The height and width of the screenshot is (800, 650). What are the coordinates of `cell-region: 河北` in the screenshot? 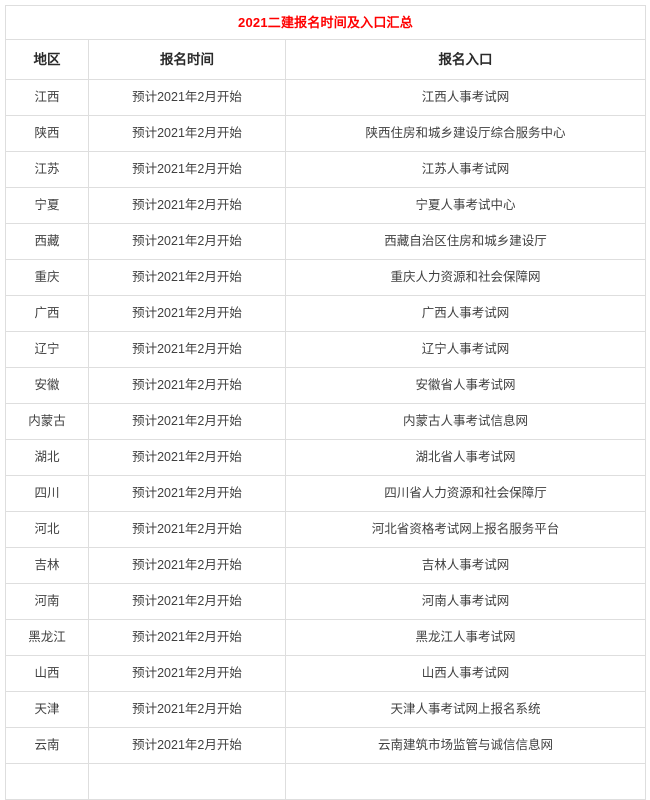 It's located at (47, 529).